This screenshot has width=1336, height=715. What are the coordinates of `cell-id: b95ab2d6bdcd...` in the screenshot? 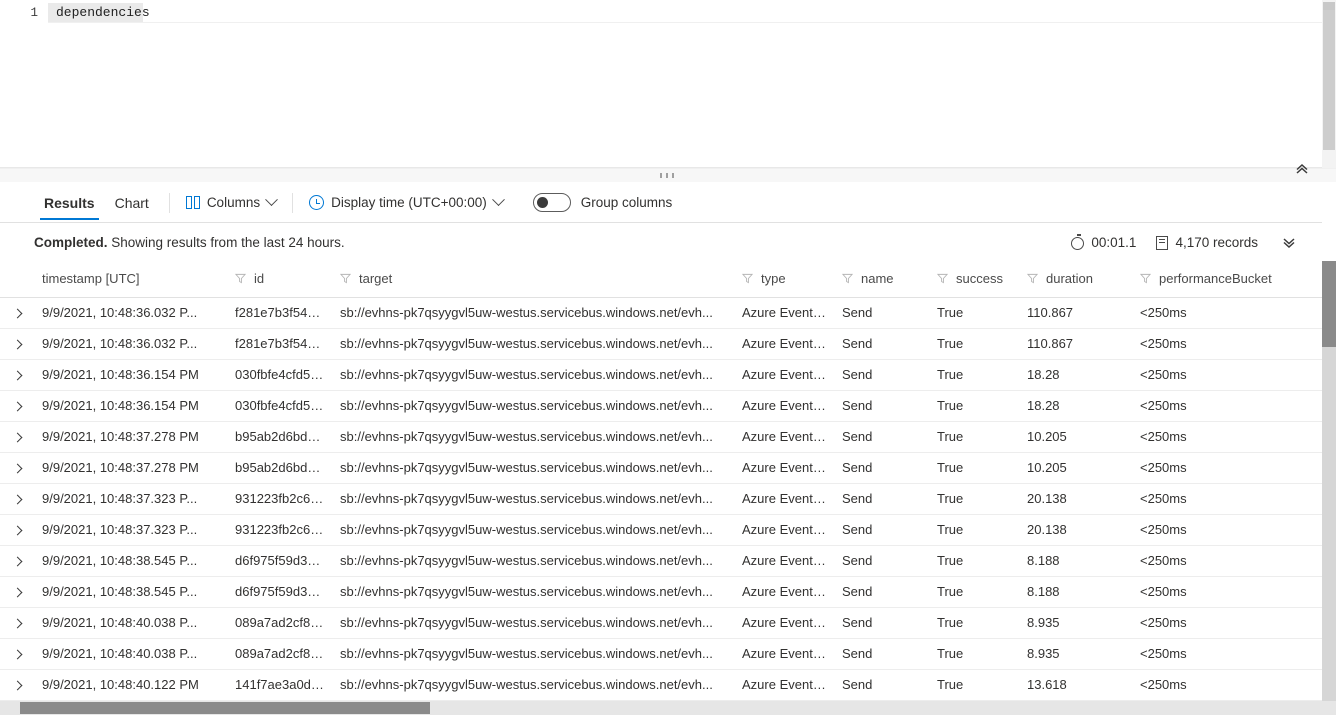 It's located at (279, 437).